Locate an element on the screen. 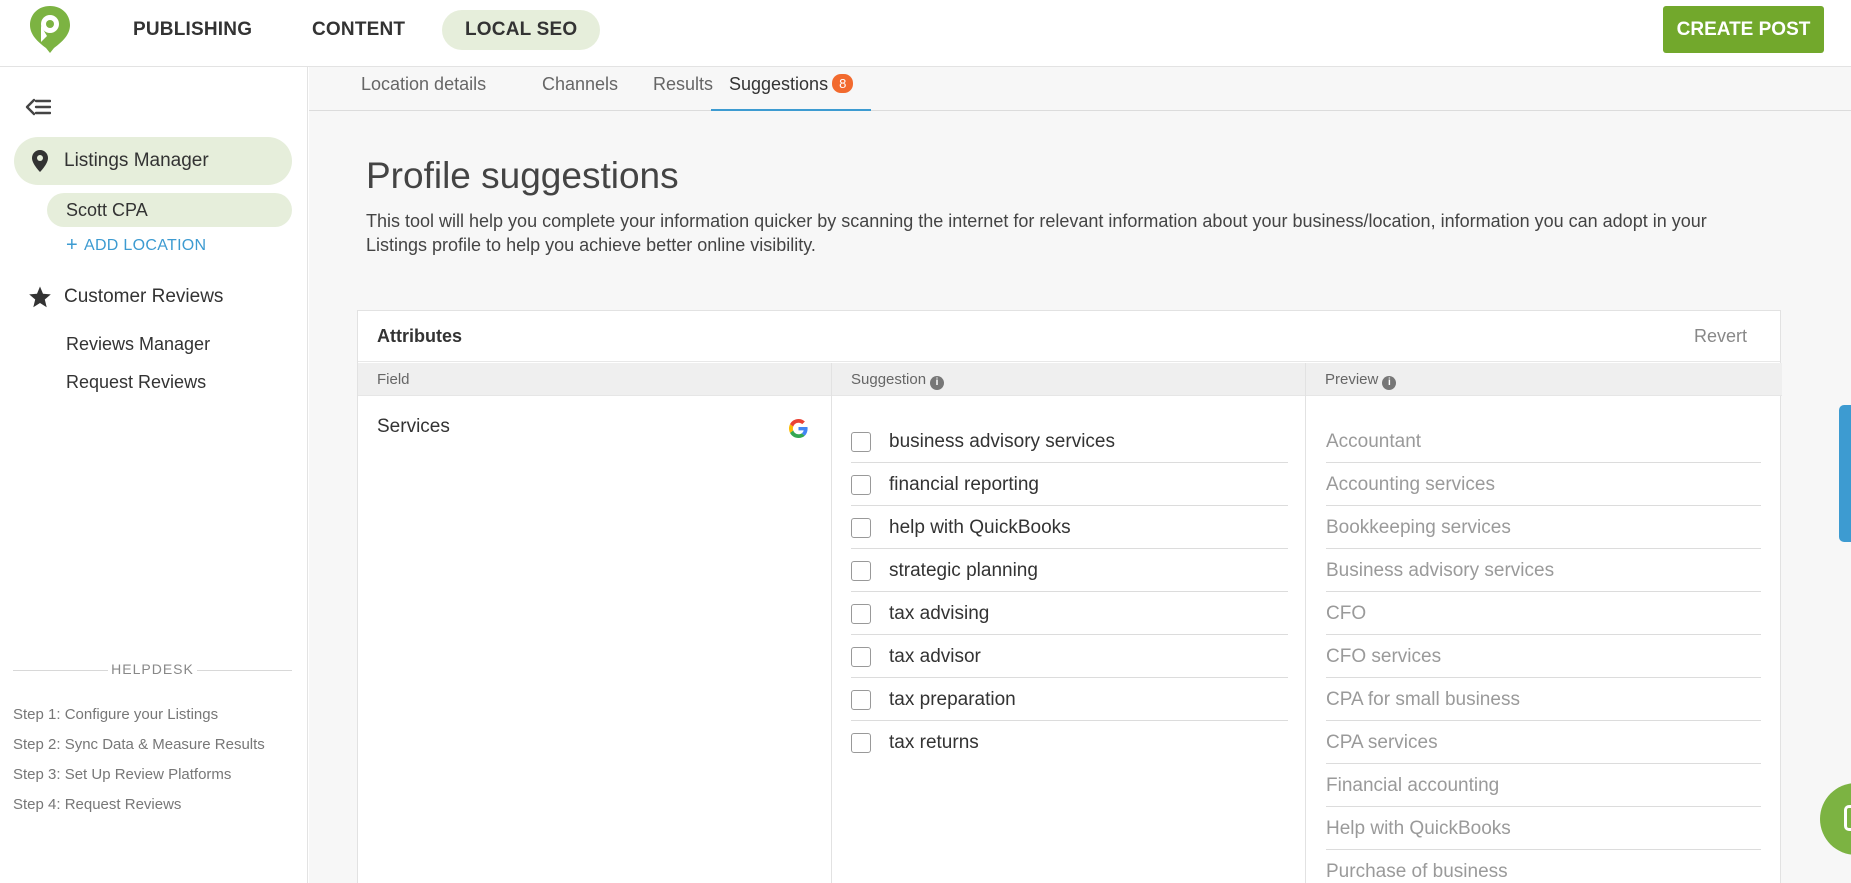 The width and height of the screenshot is (1851, 883). chat-icon is located at coordinates (1847, 818).